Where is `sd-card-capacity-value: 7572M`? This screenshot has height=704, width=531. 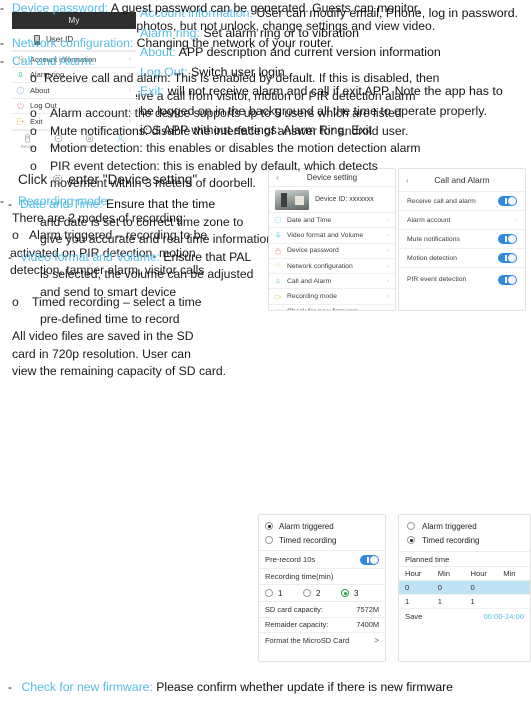 sd-card-capacity-value: 7572M is located at coordinates (367, 609).